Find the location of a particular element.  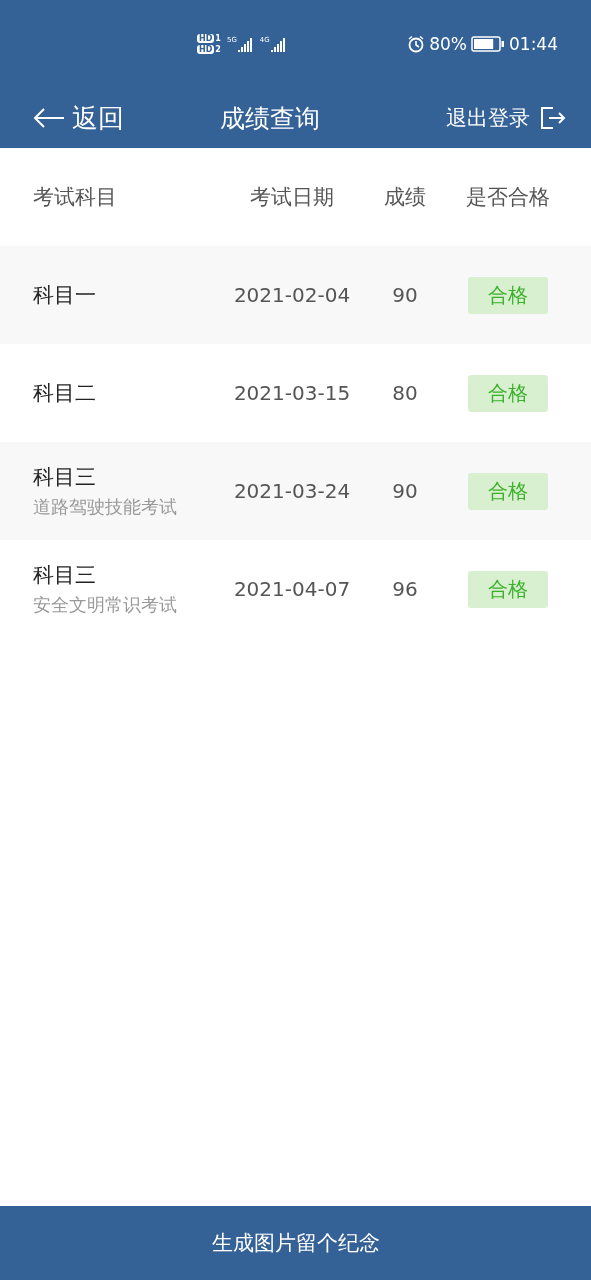

clock-time: 01:44 is located at coordinates (533, 44).